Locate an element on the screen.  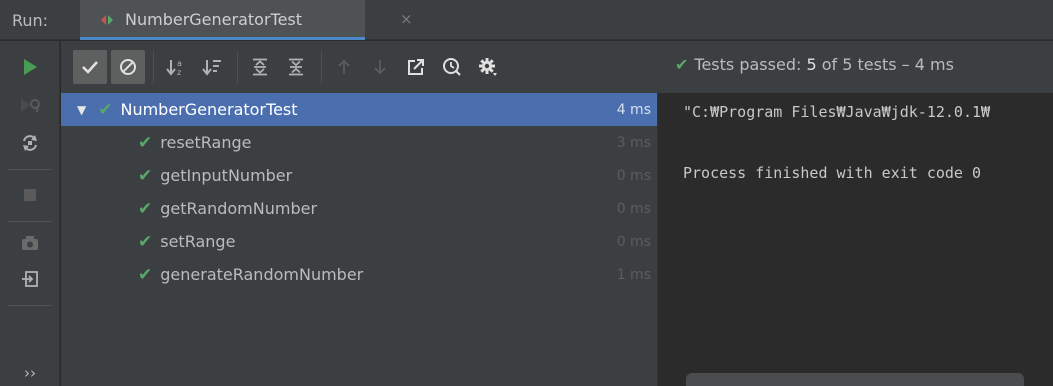
check-icon: ✔ is located at coordinates (682, 64).